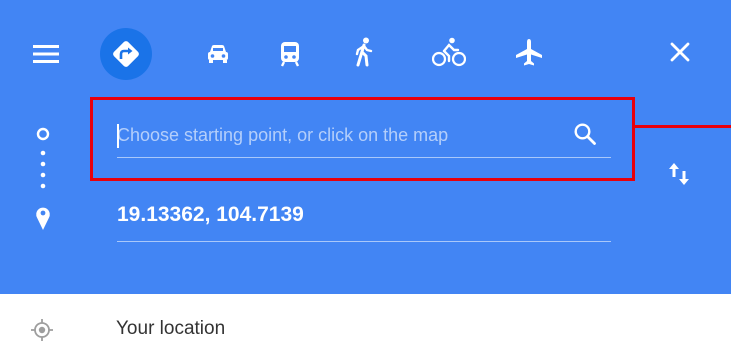 Image resolution: width=731 pixels, height=352 pixels. I want to click on close-icon, so click(680, 52).